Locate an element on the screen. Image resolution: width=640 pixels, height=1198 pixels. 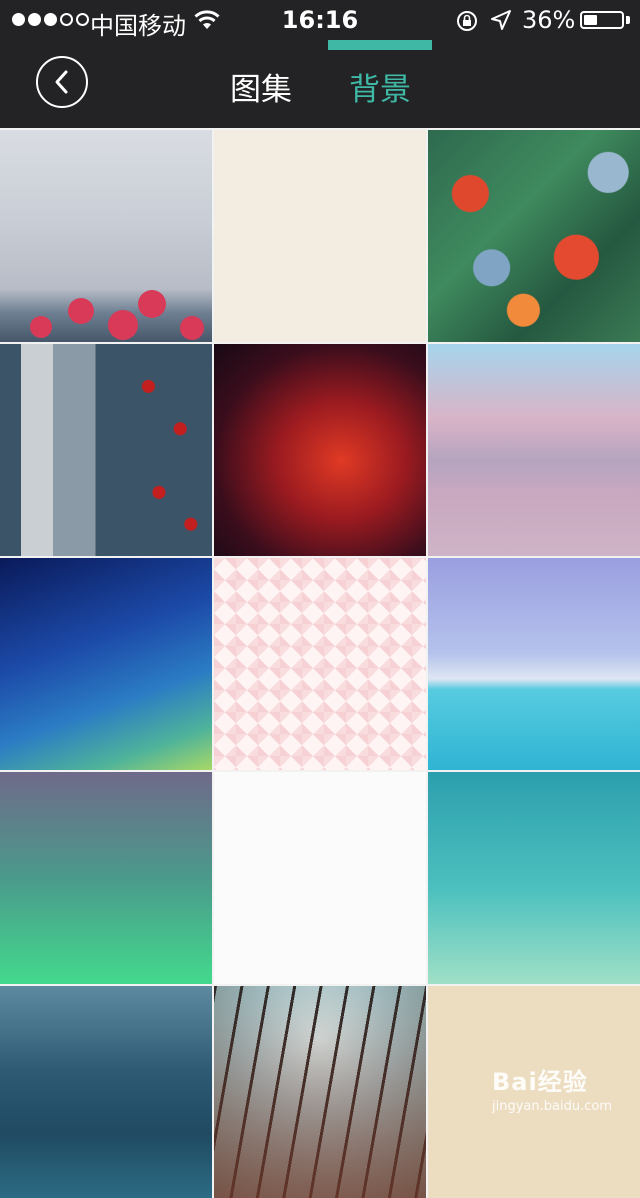
background-thumbnail-purple-to-green-gradient is located at coordinates (106, 878).